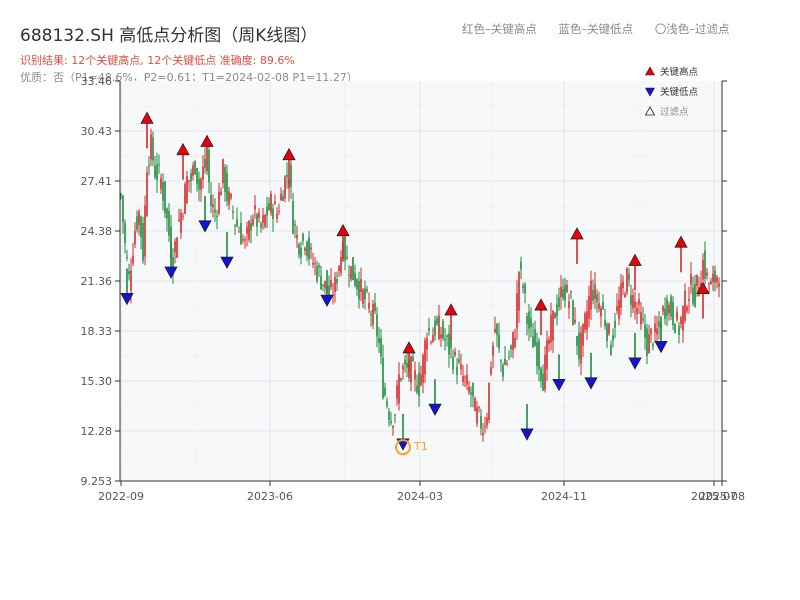  Describe the element at coordinates (97, 381) in the screenshot. I see `y-tick-label: 15.30` at that location.